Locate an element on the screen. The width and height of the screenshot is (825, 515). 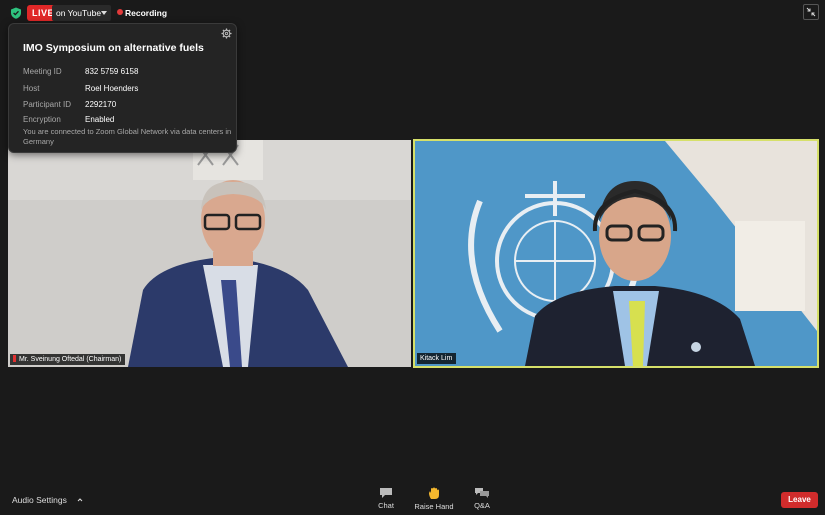
qa-button: Q&A is located at coordinates (482, 498).